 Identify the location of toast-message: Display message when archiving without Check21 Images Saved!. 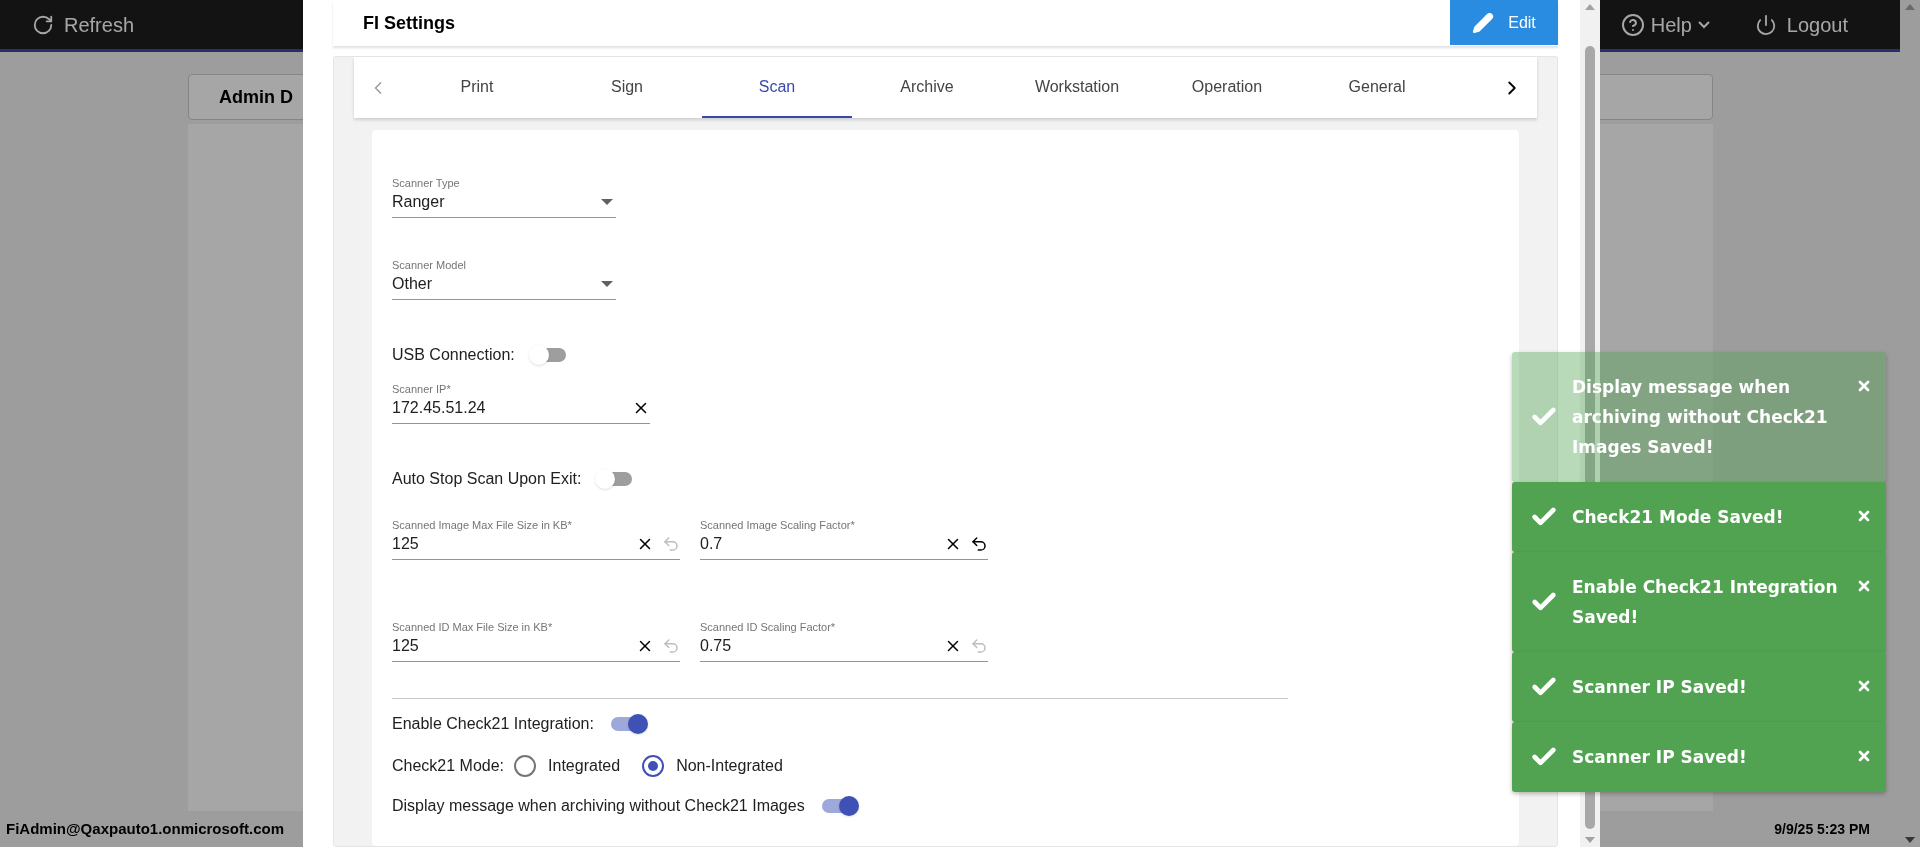
(1700, 417).